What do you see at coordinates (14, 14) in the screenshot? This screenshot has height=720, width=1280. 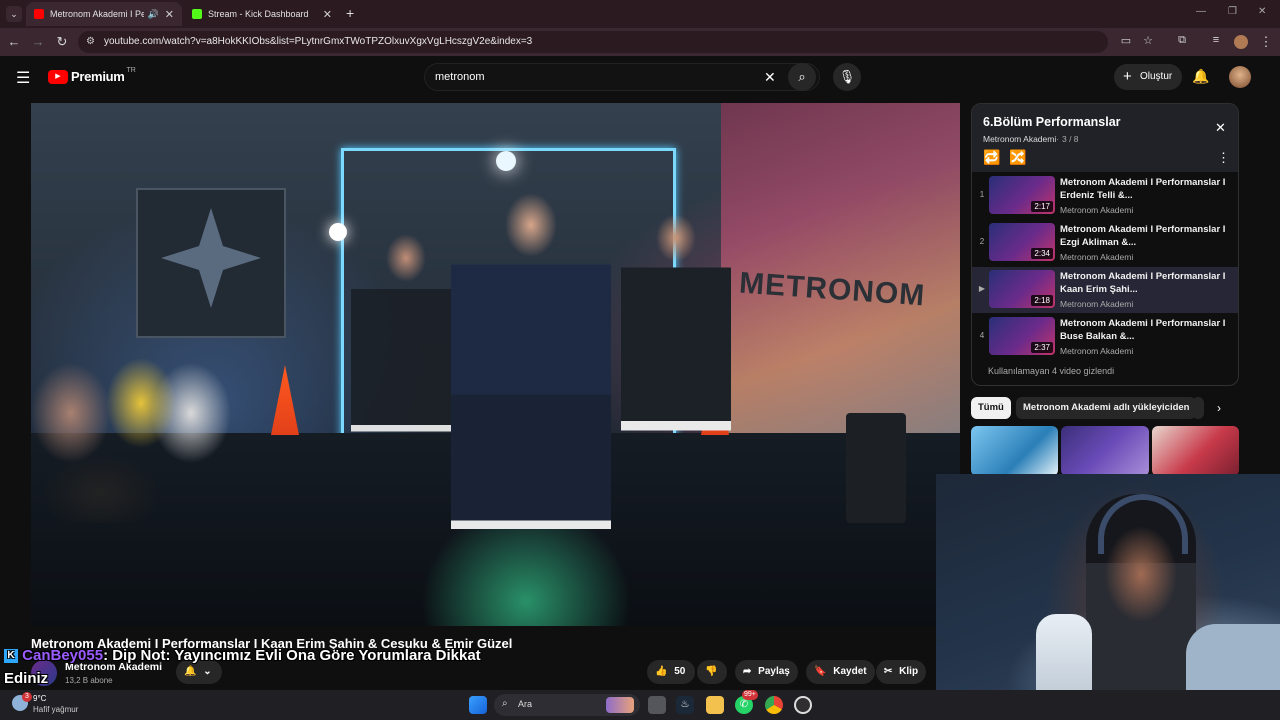 I see `tab-search-button: ⌄` at bounding box center [14, 14].